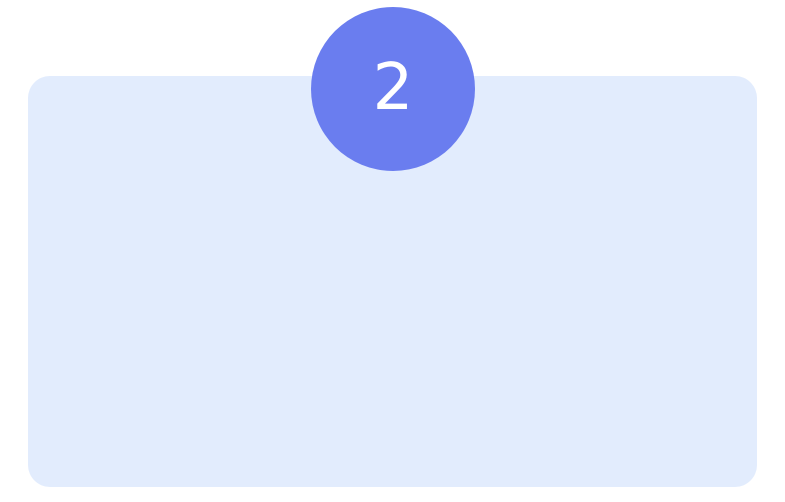 This screenshot has height=502, width=785. I want to click on step-number-badge: 2, so click(393, 89).